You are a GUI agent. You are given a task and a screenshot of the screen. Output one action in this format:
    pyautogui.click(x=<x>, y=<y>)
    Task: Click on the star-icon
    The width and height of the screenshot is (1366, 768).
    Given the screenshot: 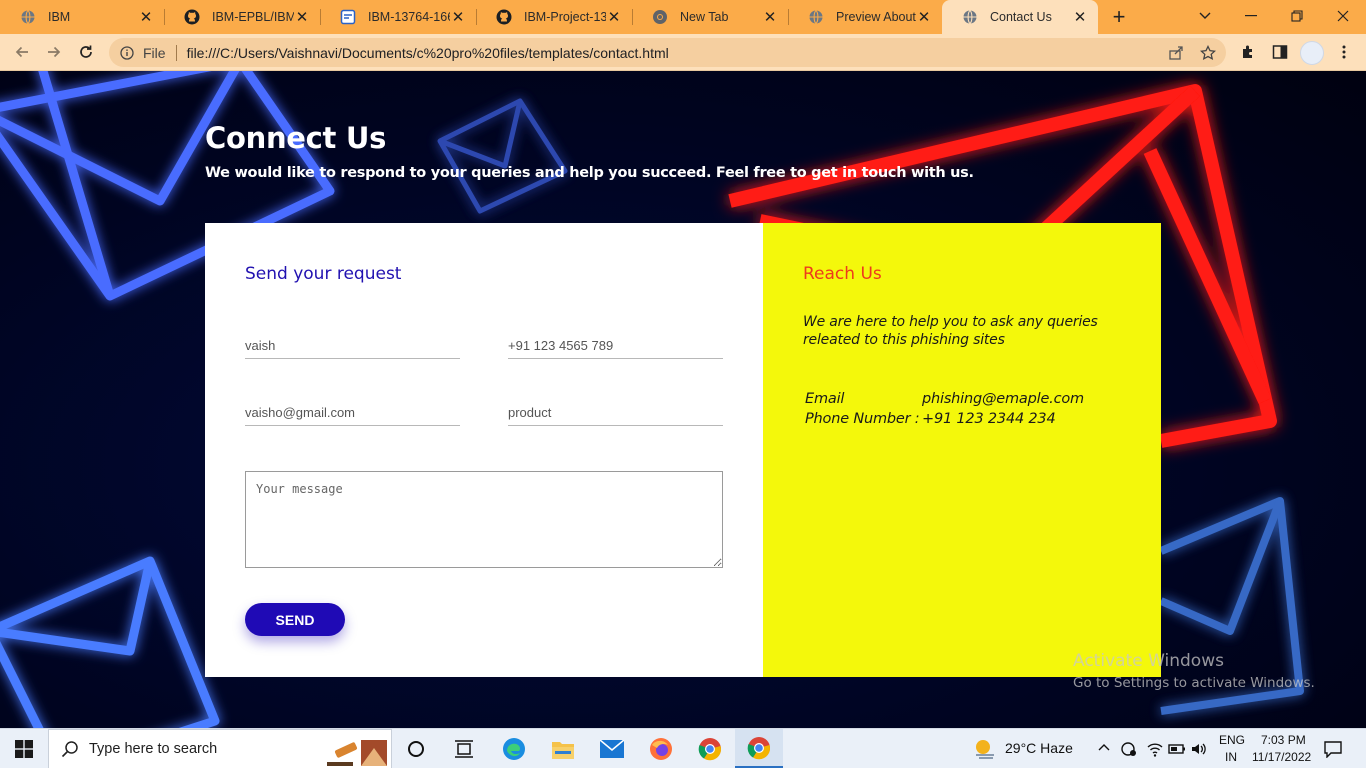 What is the action you would take?
    pyautogui.click(x=1208, y=53)
    